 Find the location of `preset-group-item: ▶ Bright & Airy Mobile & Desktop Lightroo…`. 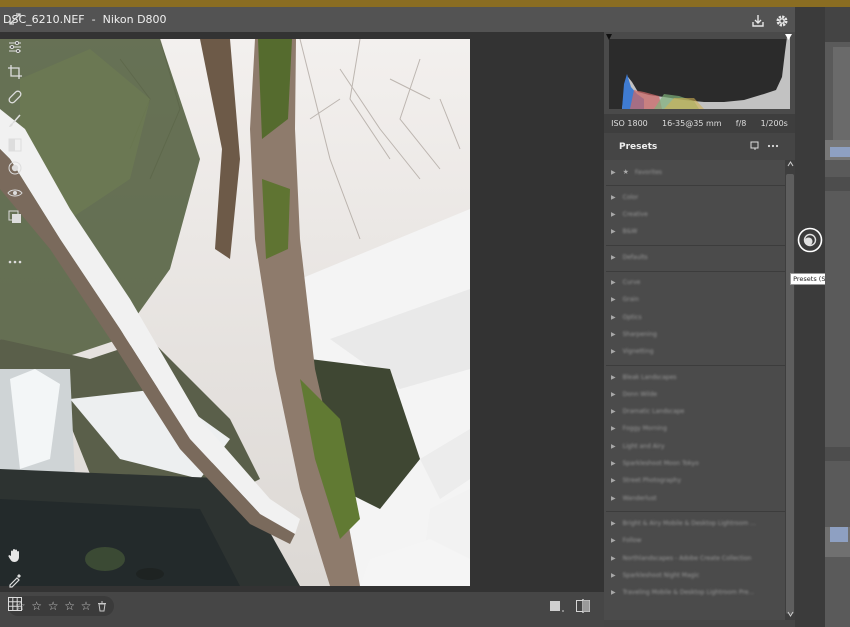

preset-group-item: ▶ Bright & Airy Mobile & Desktop Lightroo… is located at coordinates (683, 523).